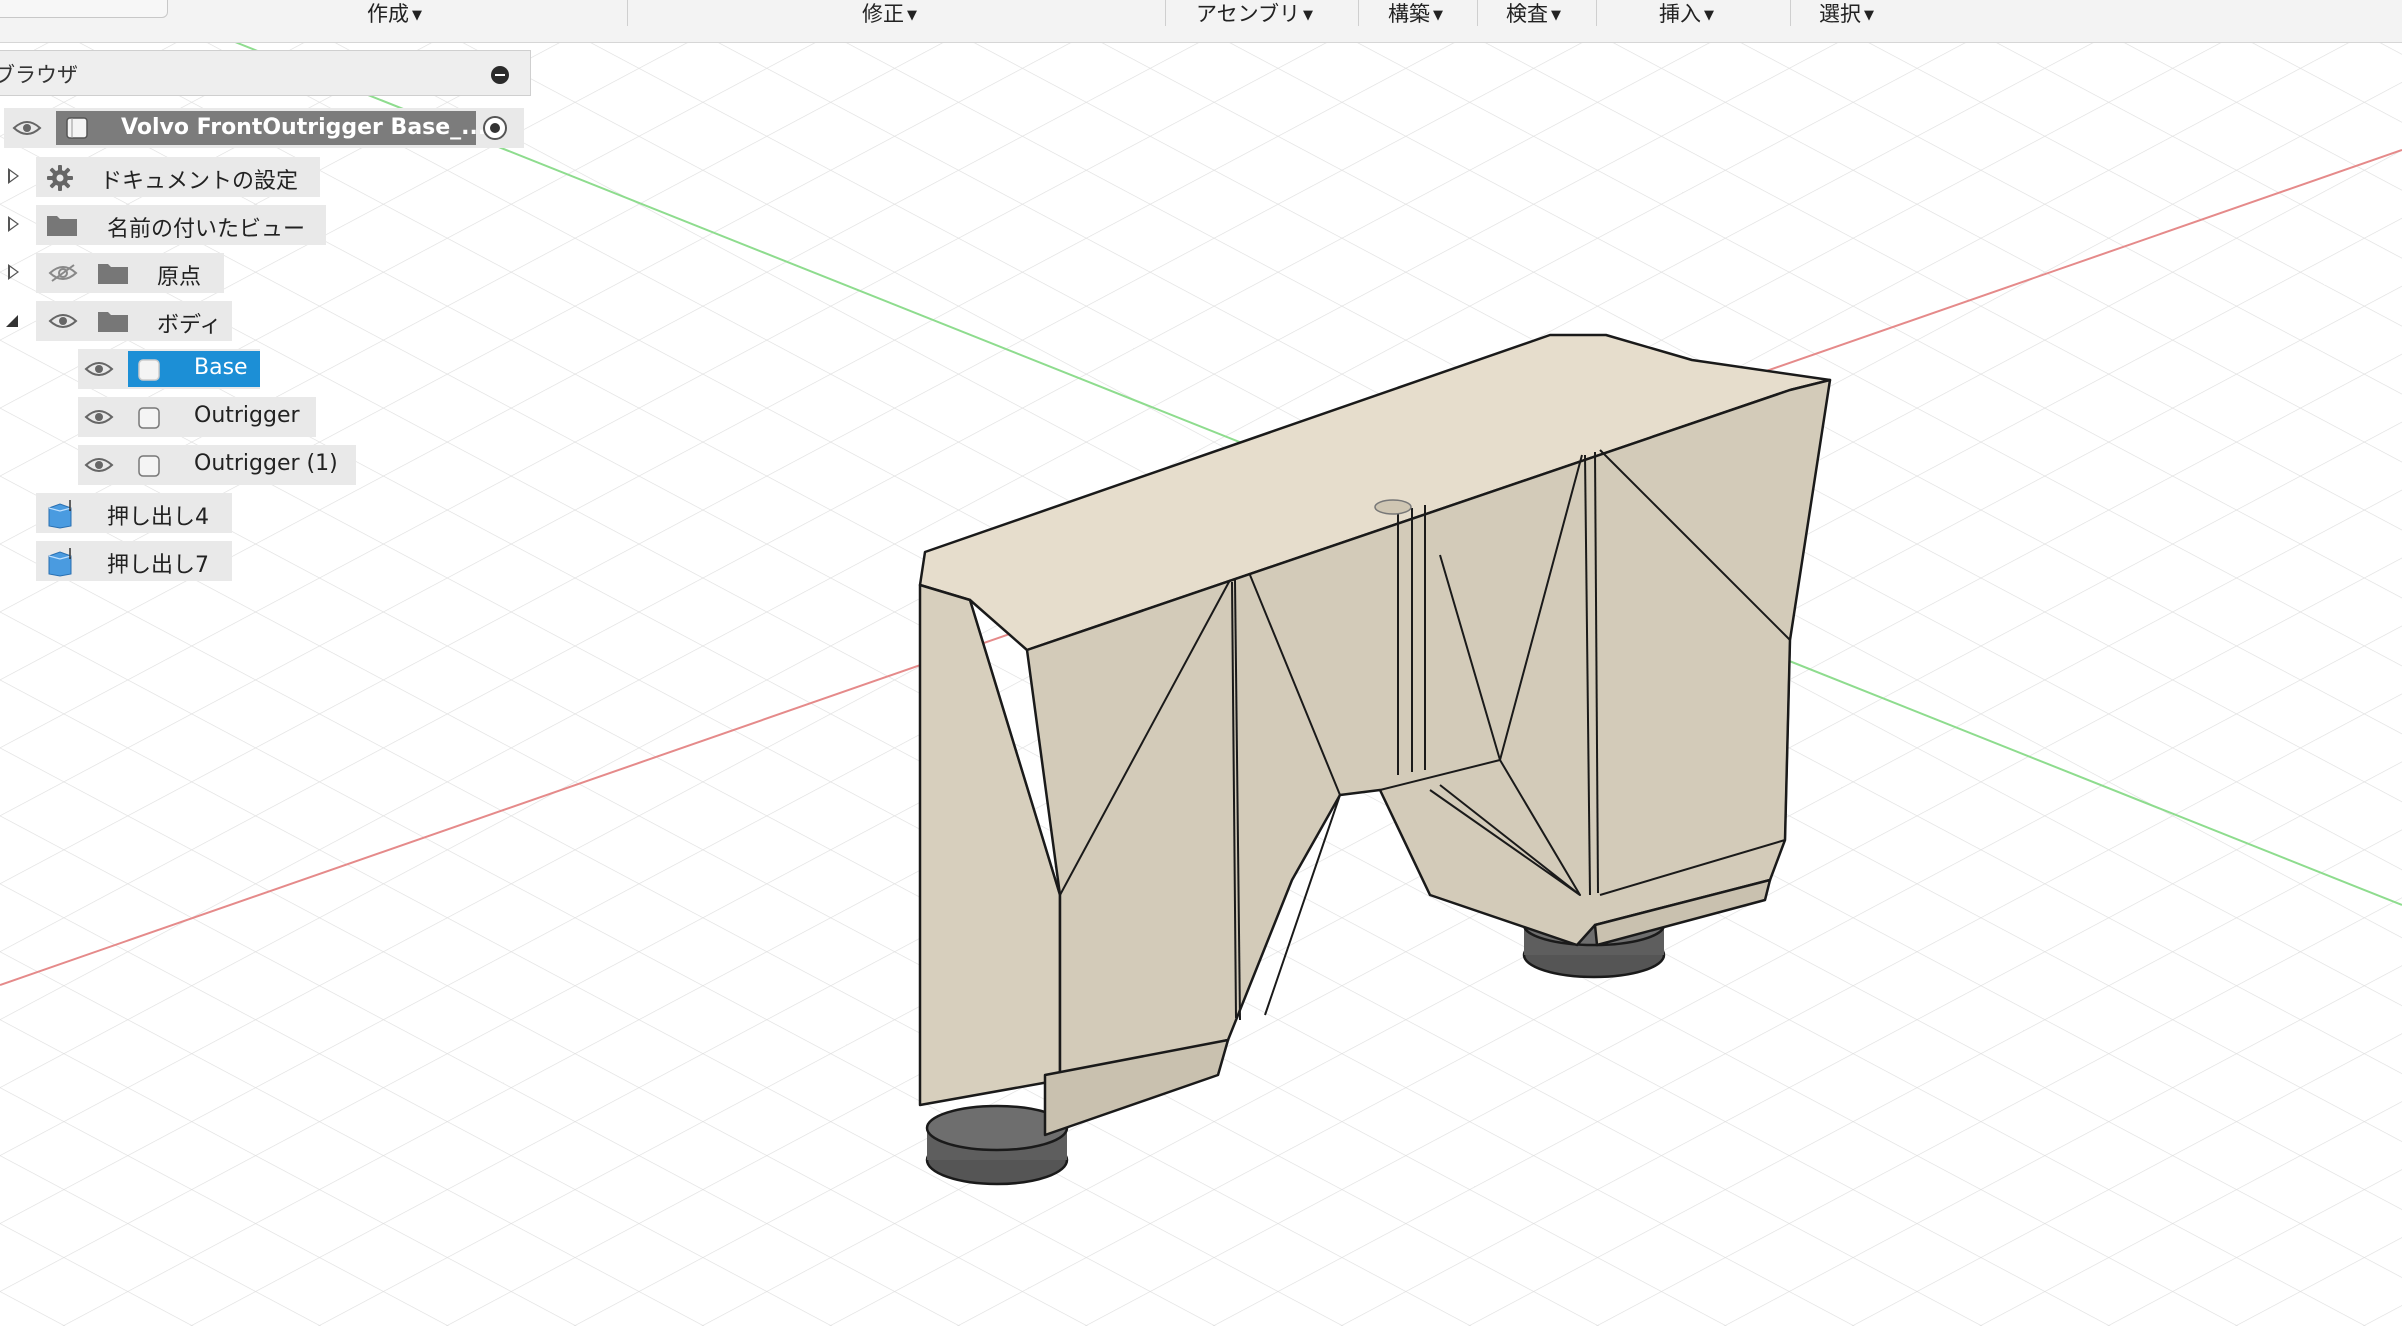 The width and height of the screenshot is (2402, 1326). I want to click on browser-body-base: Base, so click(165, 369).